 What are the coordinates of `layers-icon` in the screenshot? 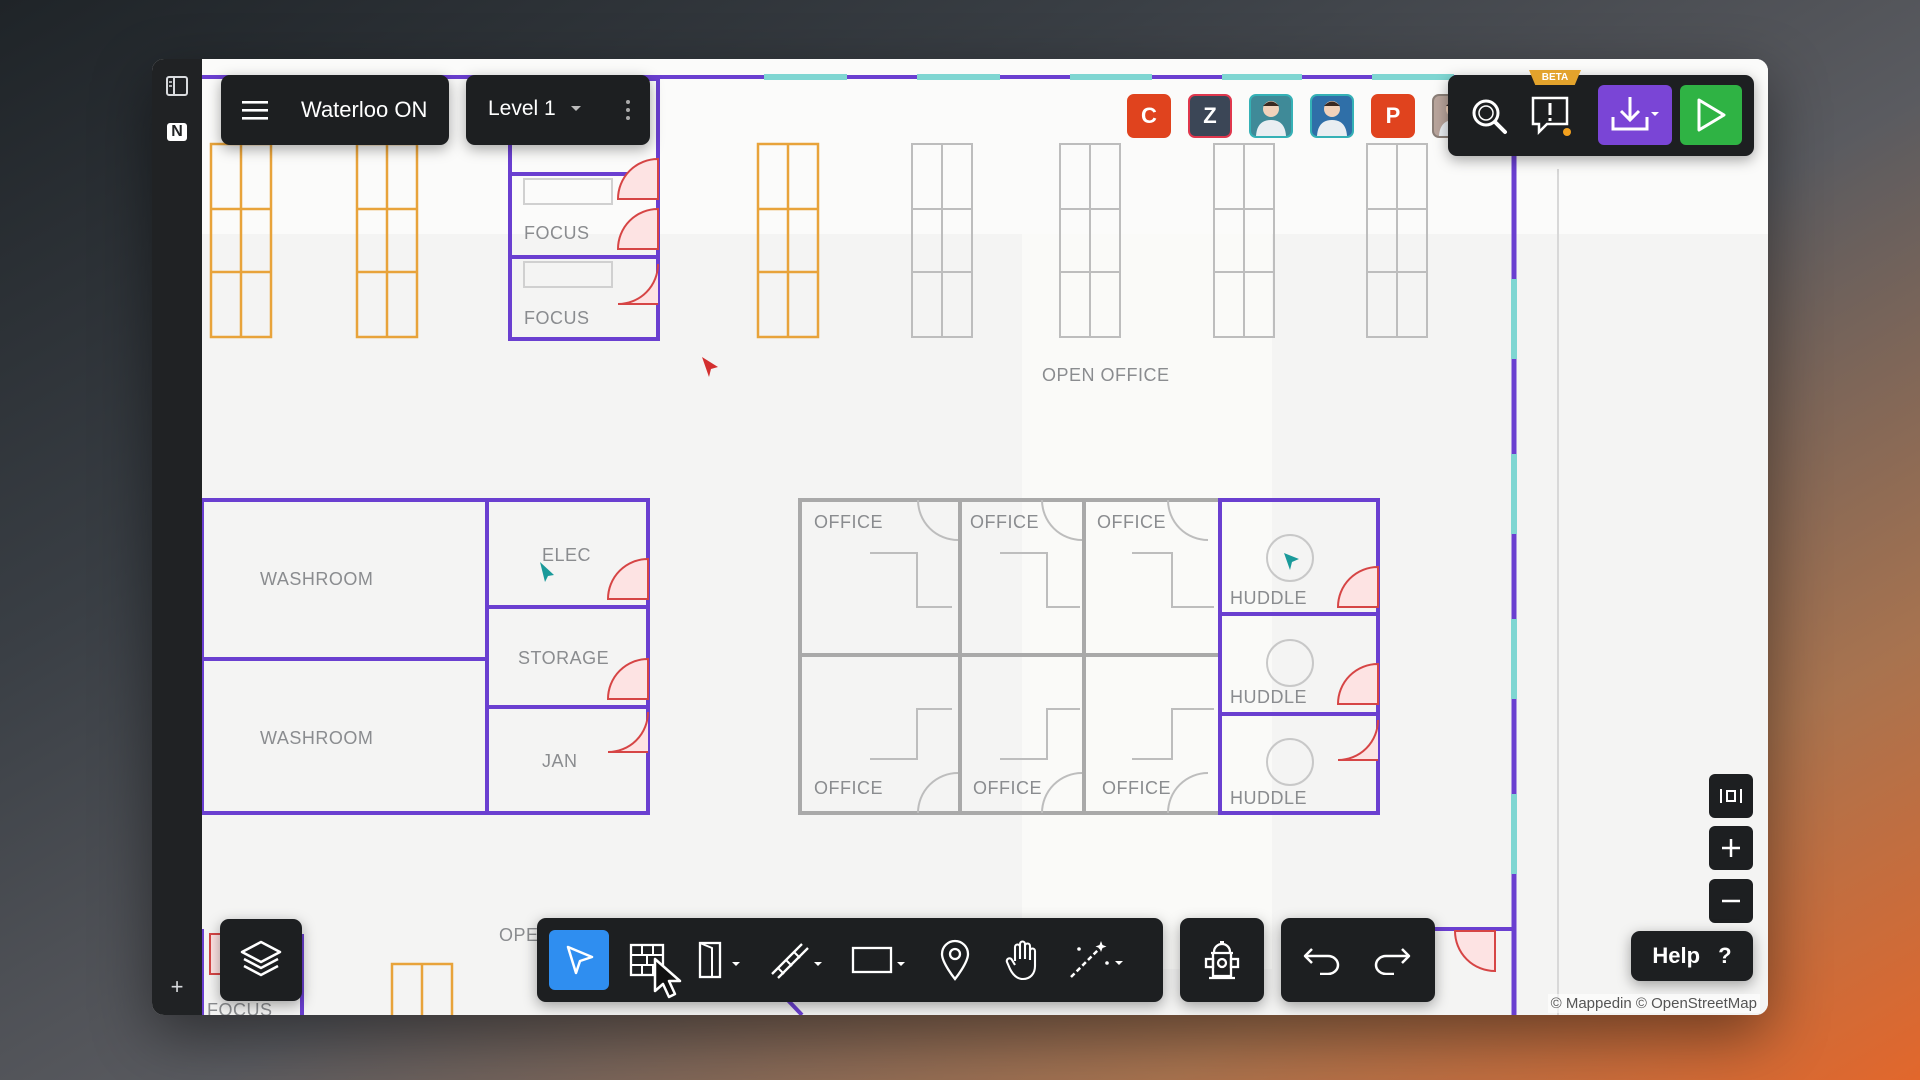 It's located at (261, 960).